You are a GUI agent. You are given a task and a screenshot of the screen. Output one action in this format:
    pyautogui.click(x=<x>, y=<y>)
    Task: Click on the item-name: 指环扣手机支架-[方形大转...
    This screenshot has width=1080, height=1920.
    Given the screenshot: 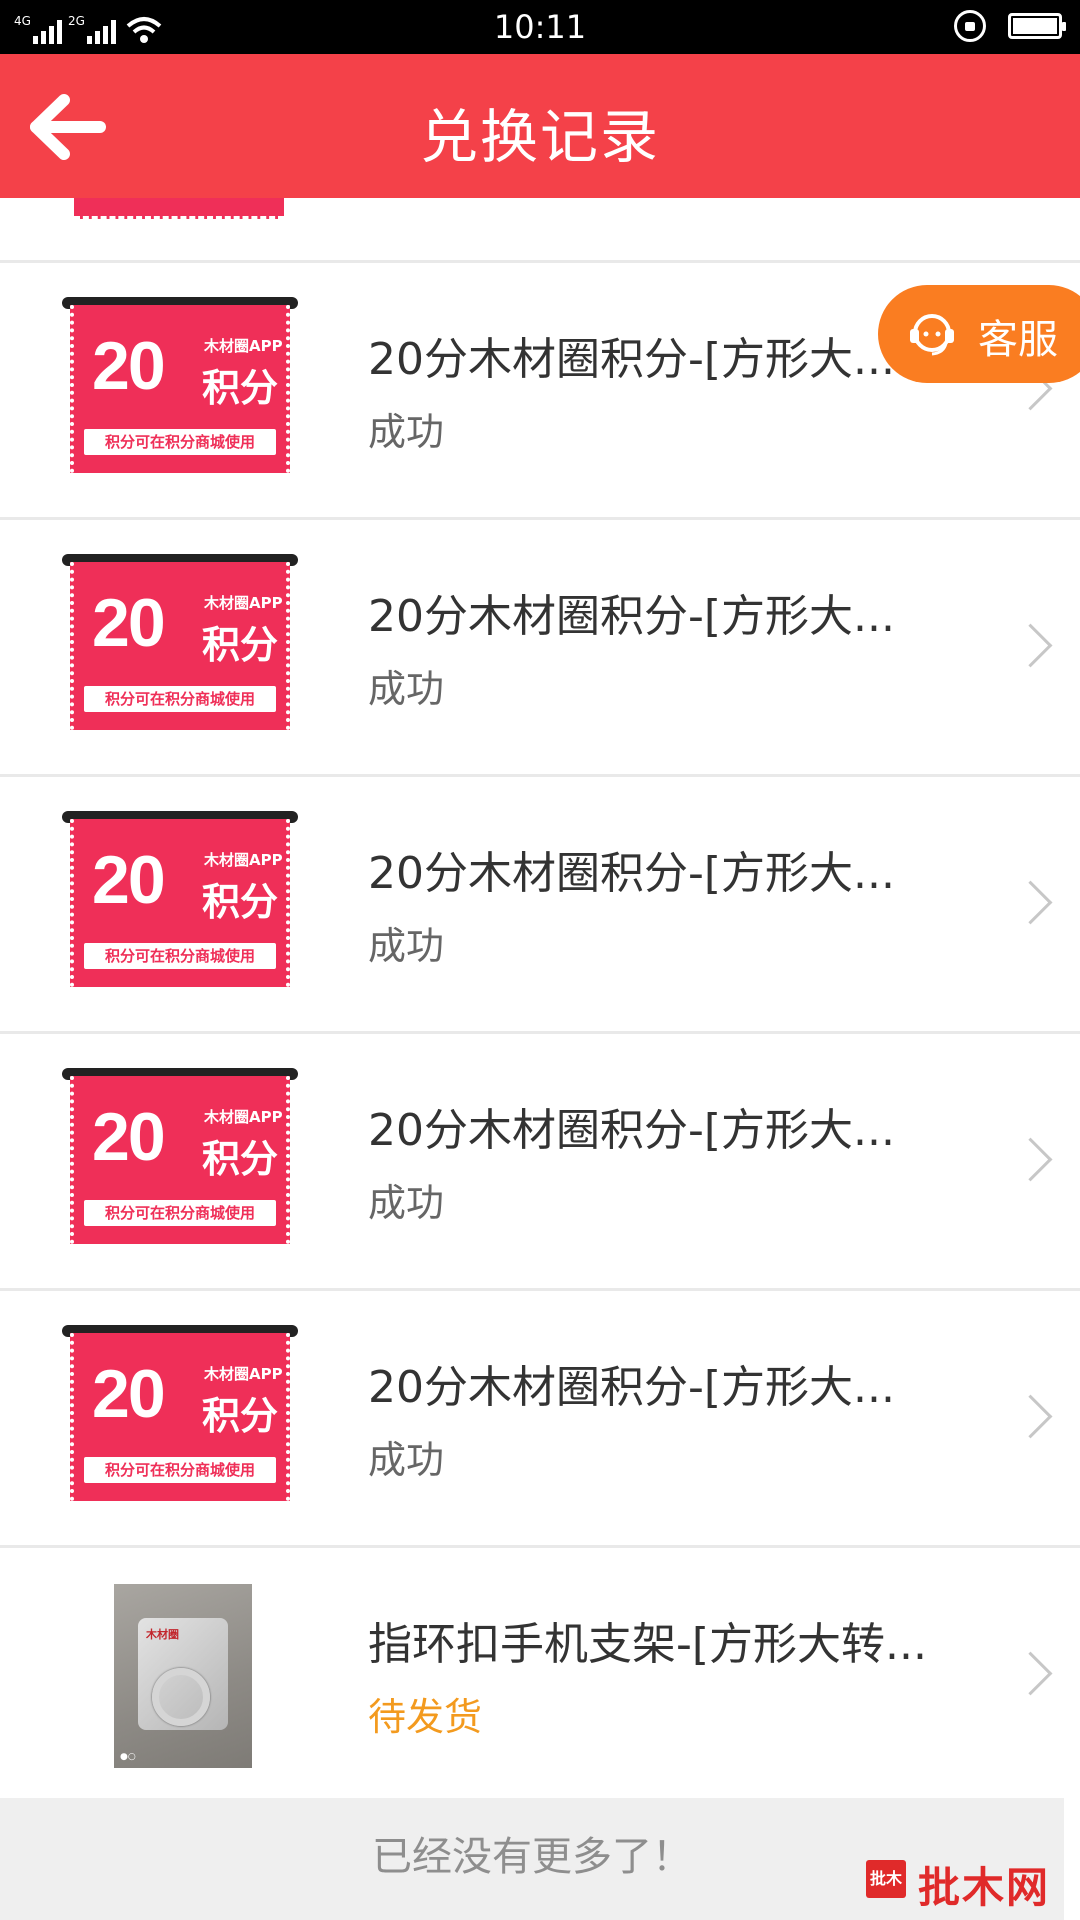 What is the action you would take?
    pyautogui.click(x=648, y=1644)
    